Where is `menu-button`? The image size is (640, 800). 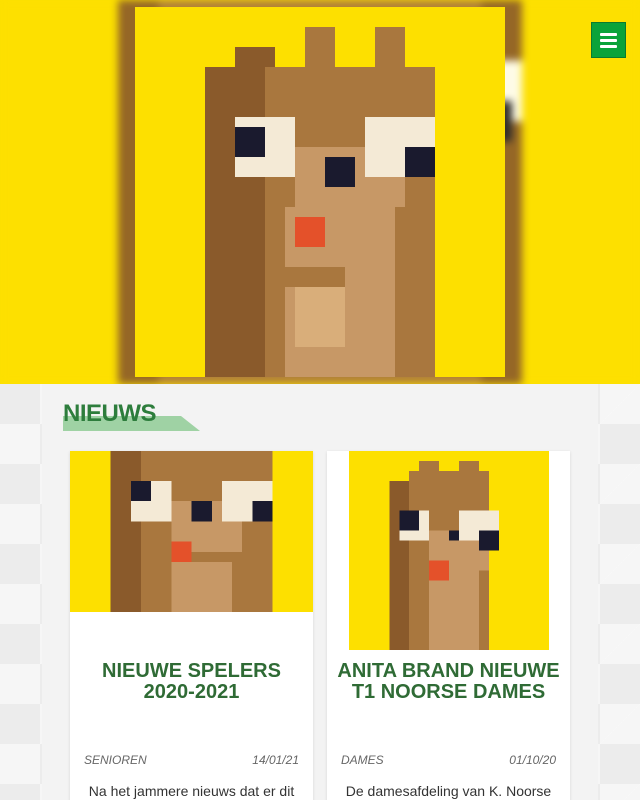 menu-button is located at coordinates (608, 40).